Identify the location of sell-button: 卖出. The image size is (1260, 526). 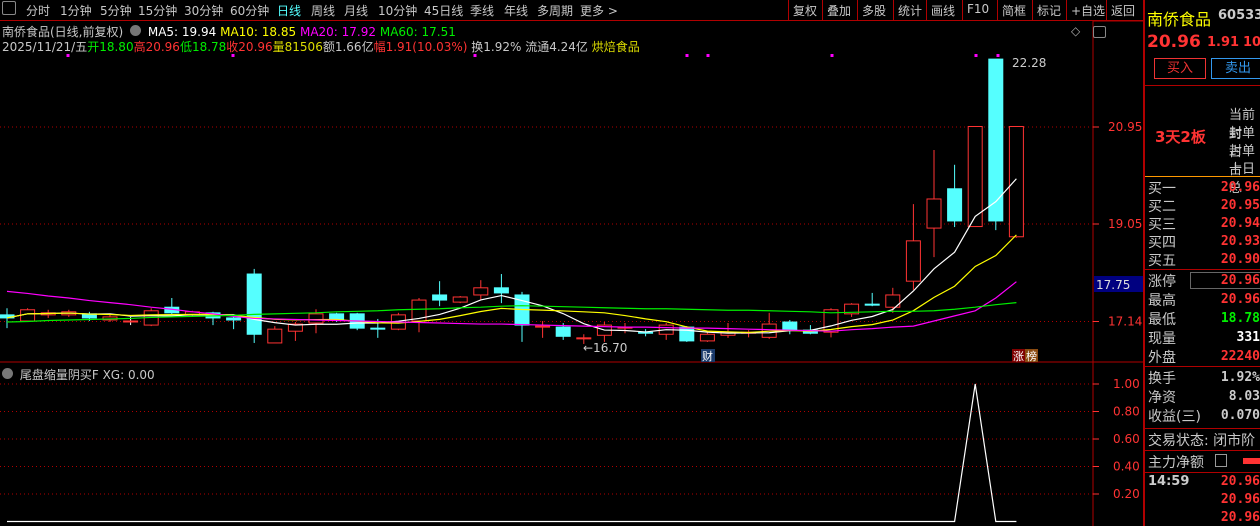
(1235, 68).